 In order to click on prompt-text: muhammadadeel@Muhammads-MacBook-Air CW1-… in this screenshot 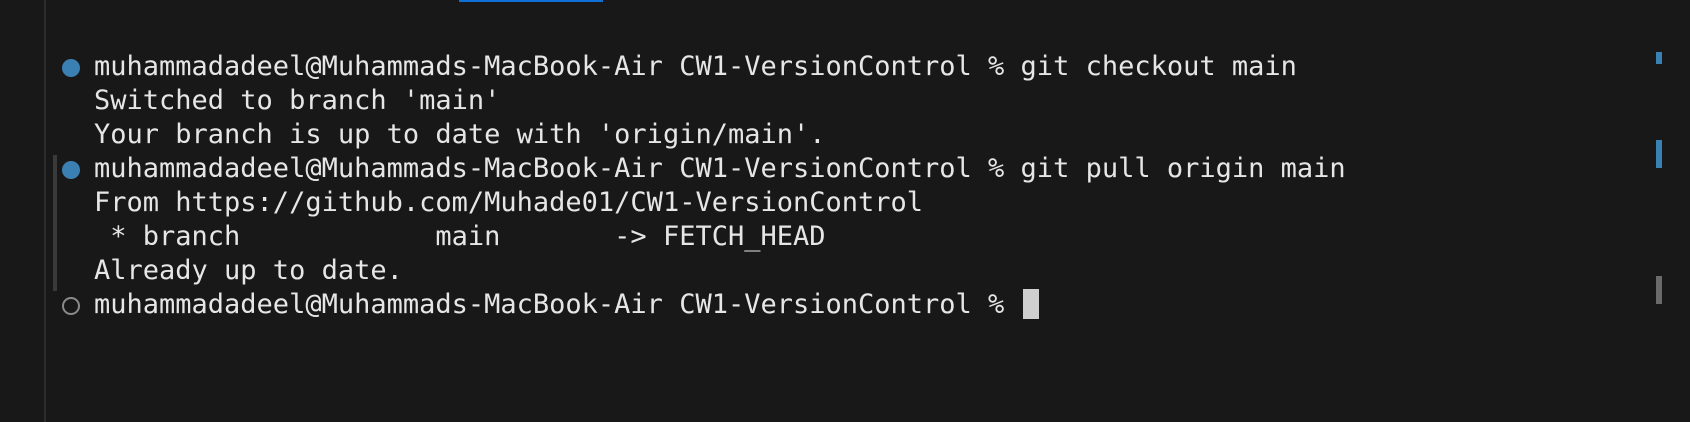, I will do `click(557, 304)`.